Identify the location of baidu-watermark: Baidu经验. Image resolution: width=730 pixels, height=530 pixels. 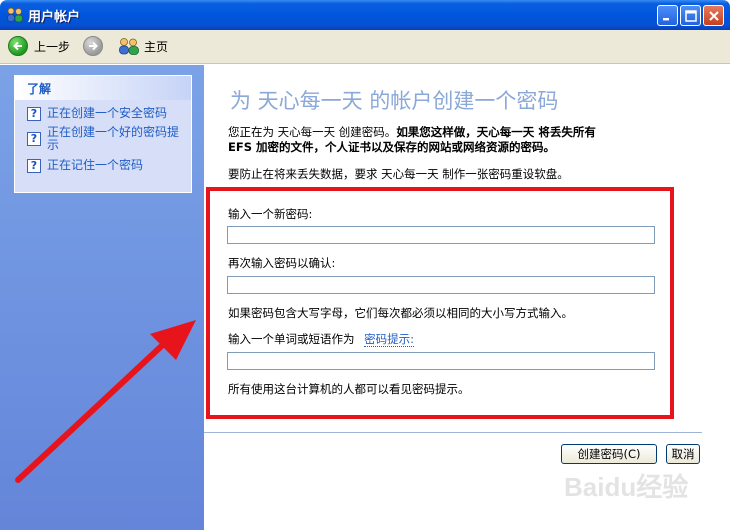
(627, 488).